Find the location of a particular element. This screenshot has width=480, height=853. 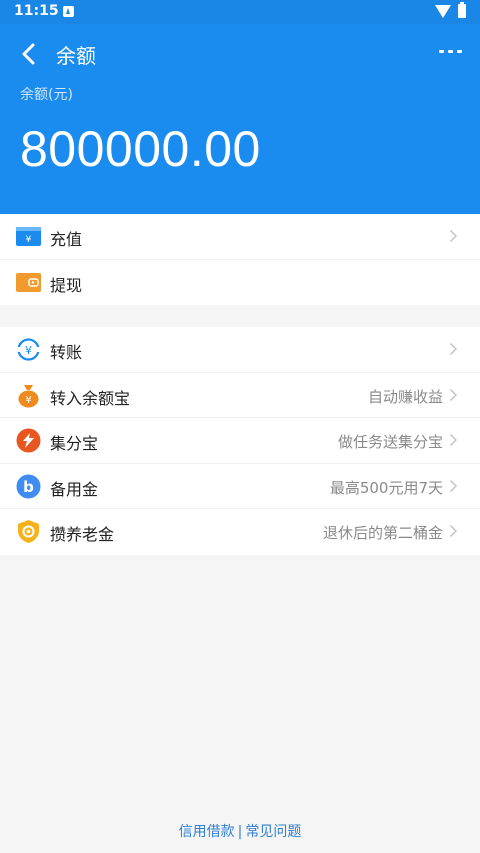

list-item-label: 转账 is located at coordinates (66, 352).